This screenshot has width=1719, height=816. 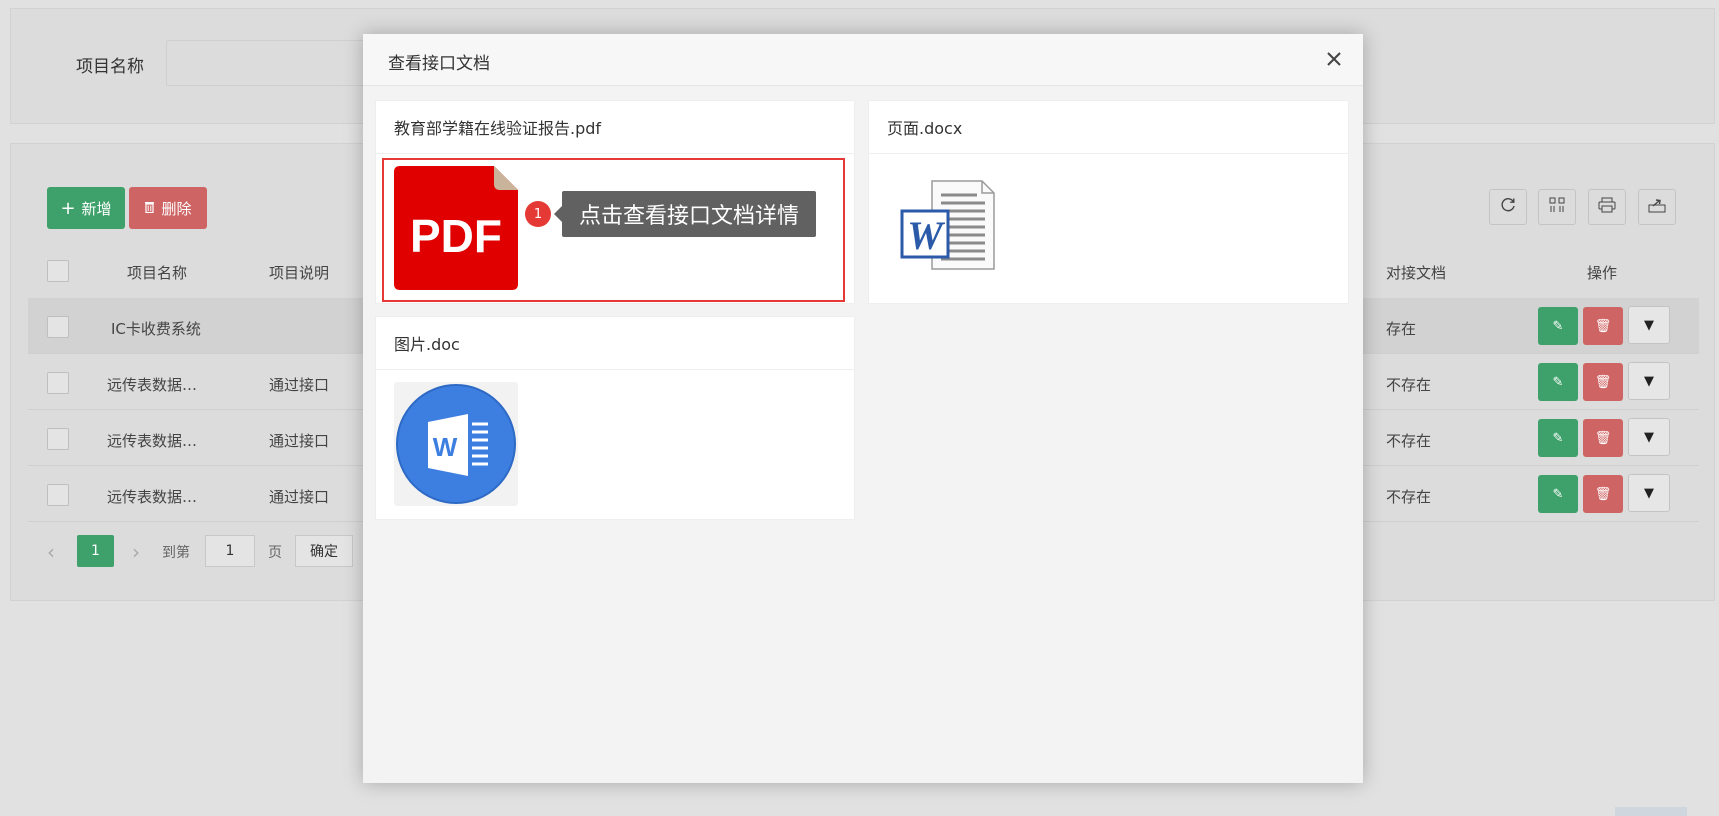 I want to click on refresh-icon, so click(x=1508, y=207).